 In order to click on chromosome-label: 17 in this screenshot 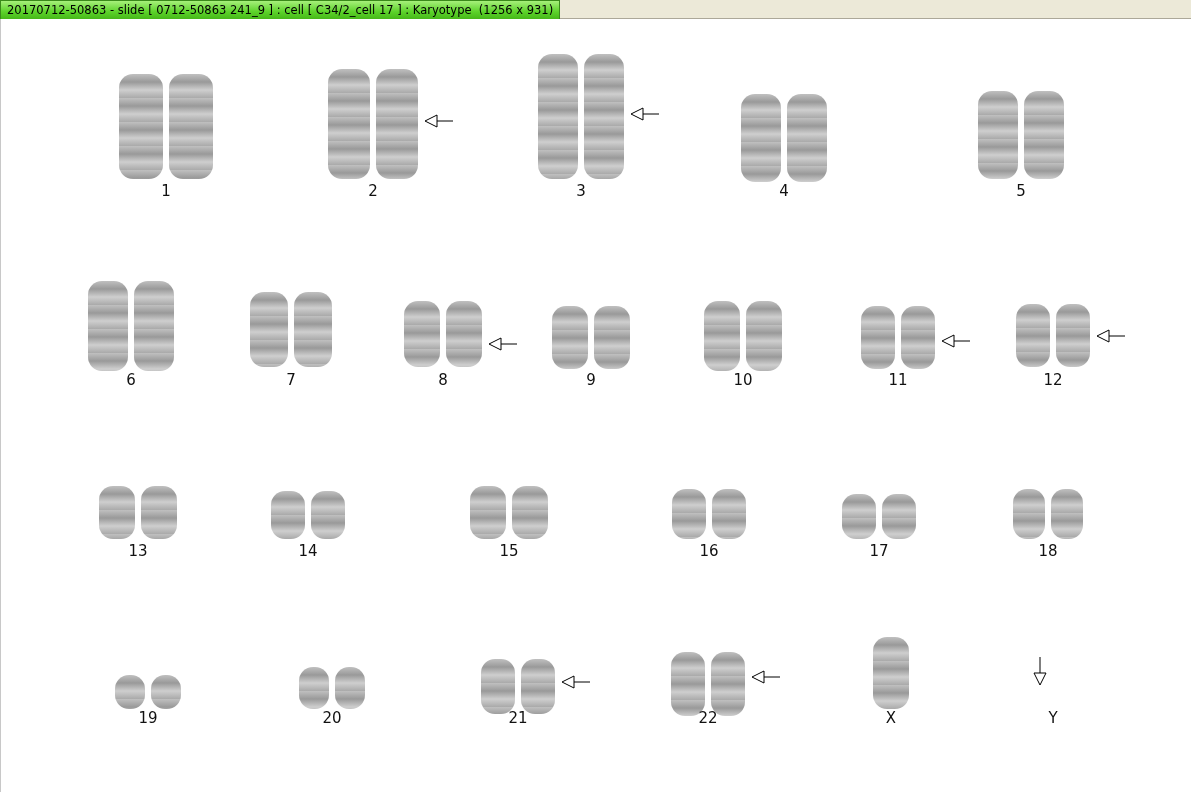, I will do `click(879, 551)`.